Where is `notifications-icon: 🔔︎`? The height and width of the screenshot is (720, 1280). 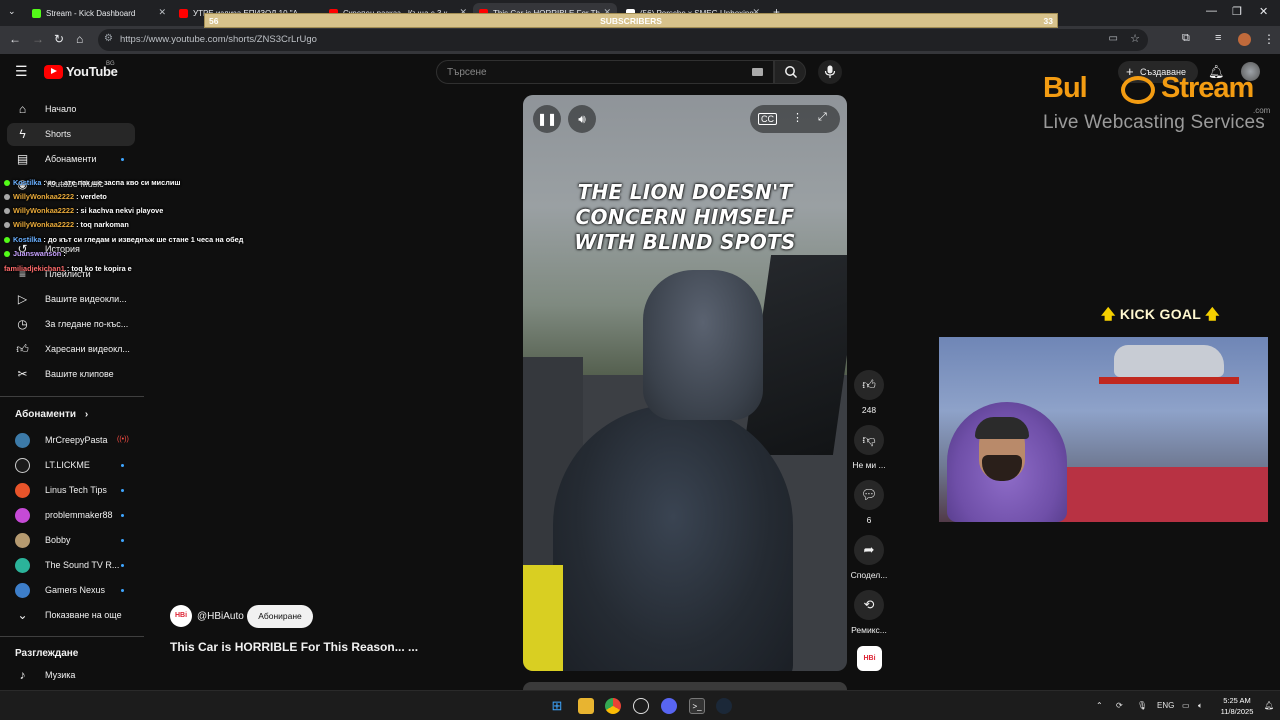 notifications-icon: 🔔︎ is located at coordinates (1269, 705).